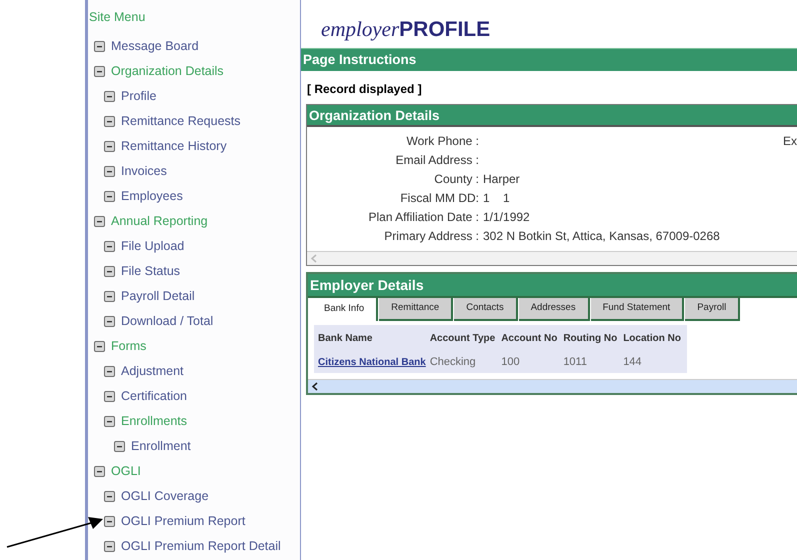 The image size is (797, 560). I want to click on menu-item: Message Board, so click(155, 46).